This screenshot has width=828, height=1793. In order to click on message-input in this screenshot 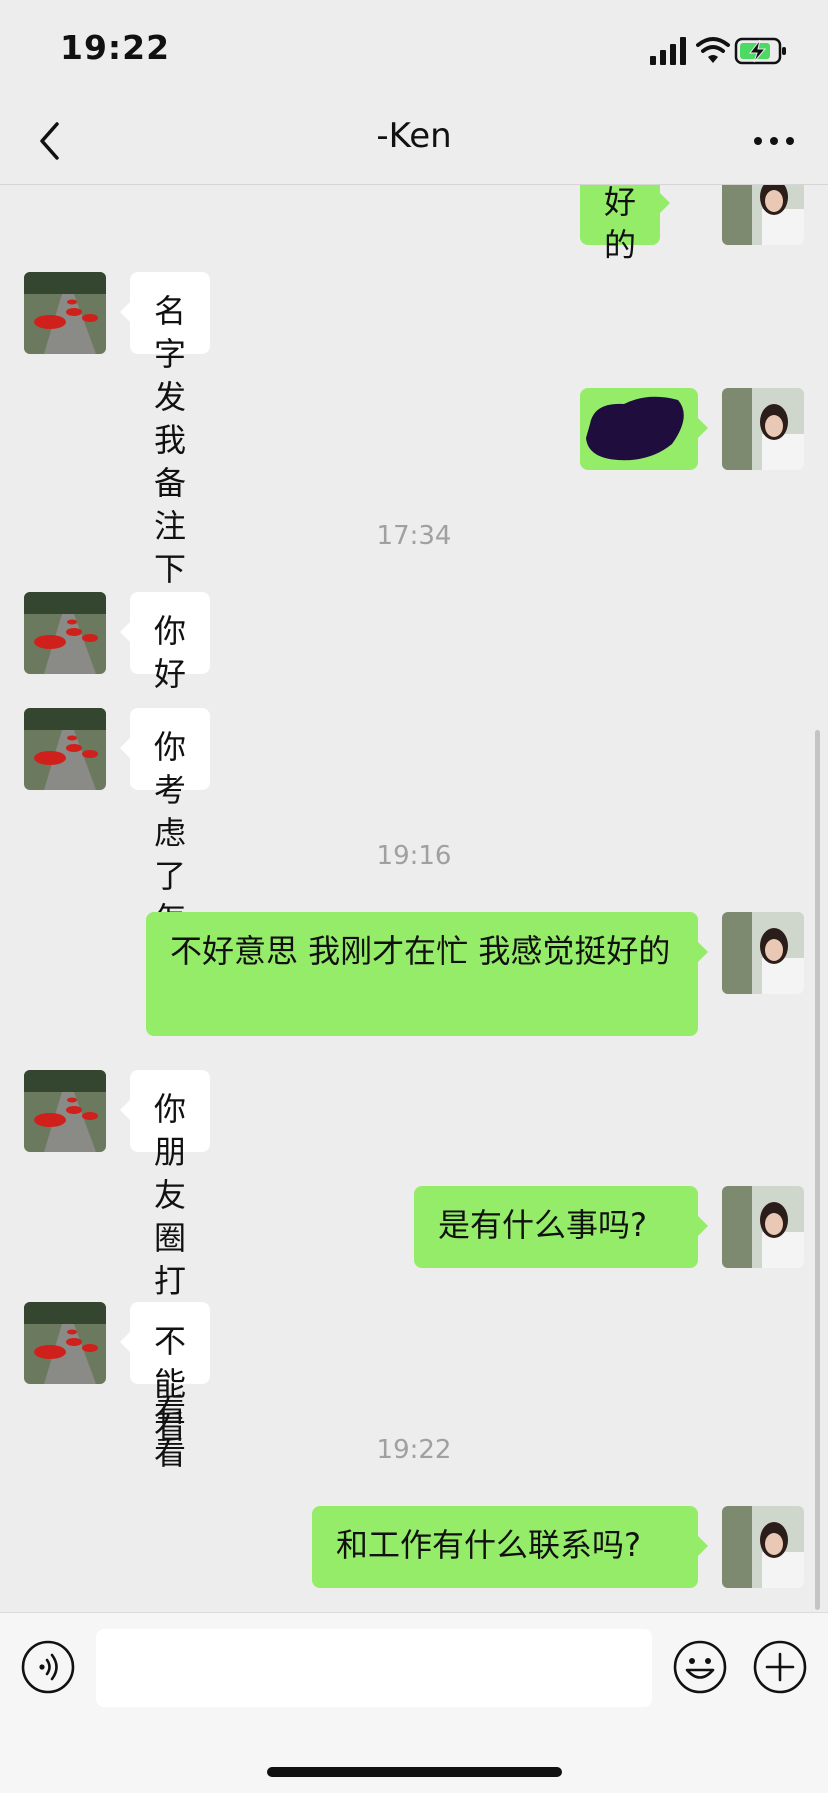, I will do `click(374, 1668)`.